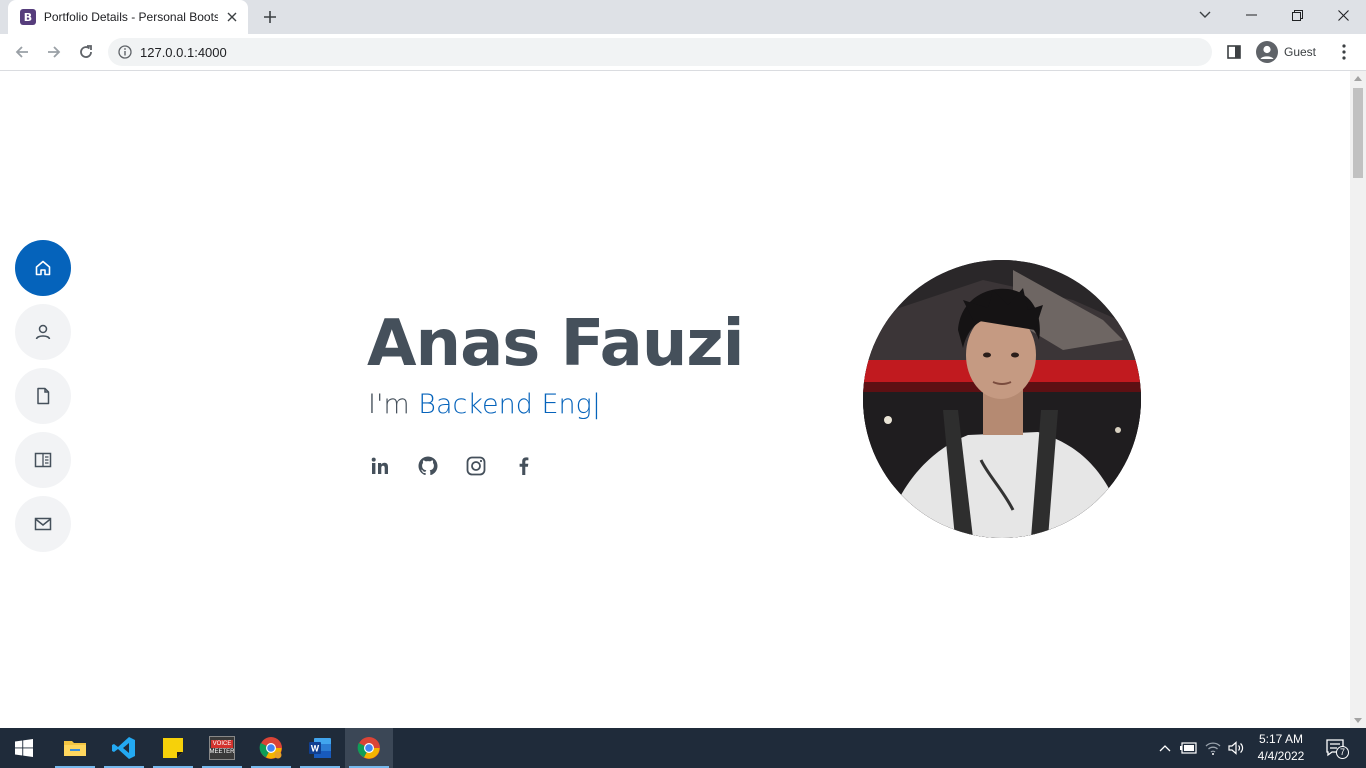  I want to click on tab-search-icon, so click(1205, 15).